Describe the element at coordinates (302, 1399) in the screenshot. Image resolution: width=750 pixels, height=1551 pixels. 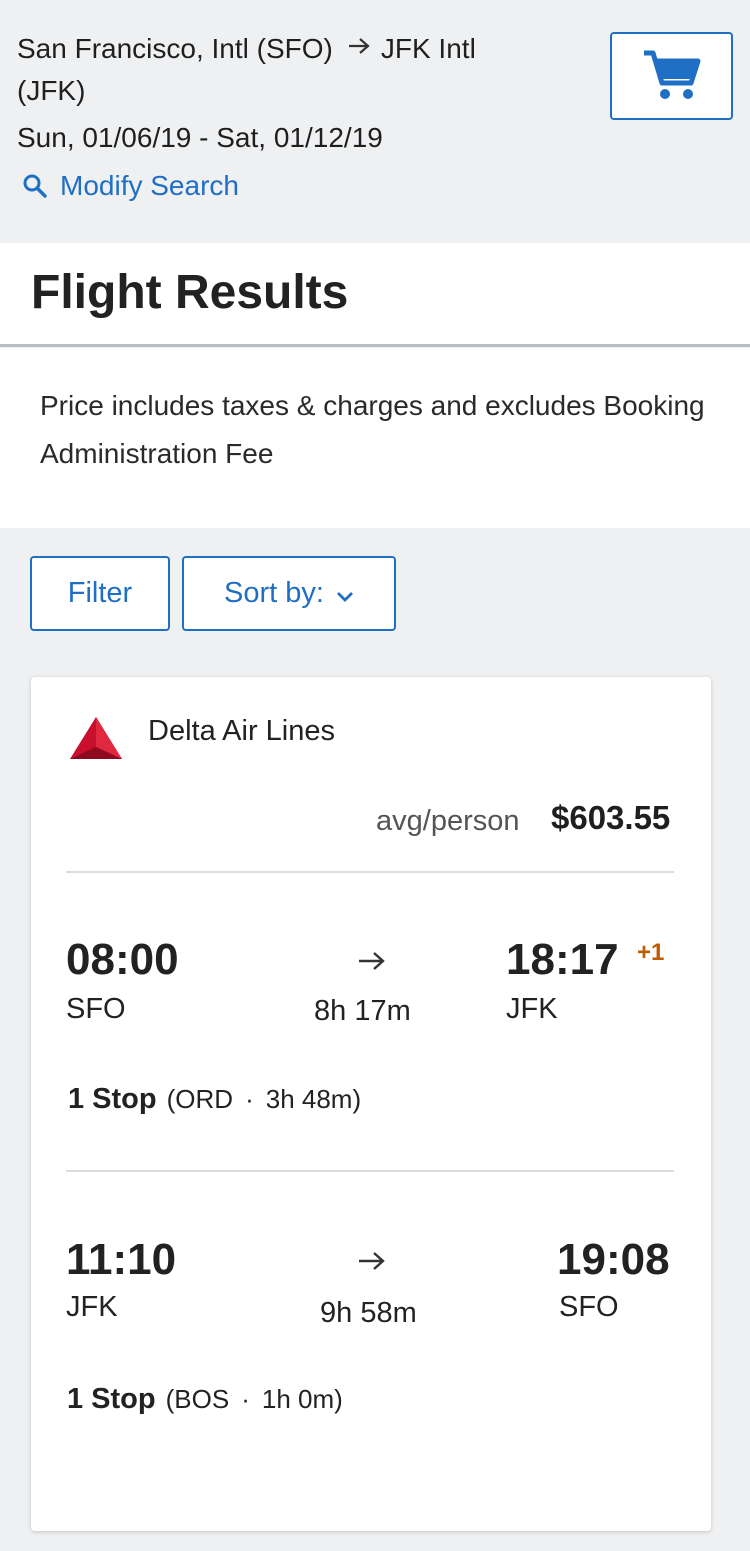
I see `return-stop-duration: 1h 0m)` at that location.